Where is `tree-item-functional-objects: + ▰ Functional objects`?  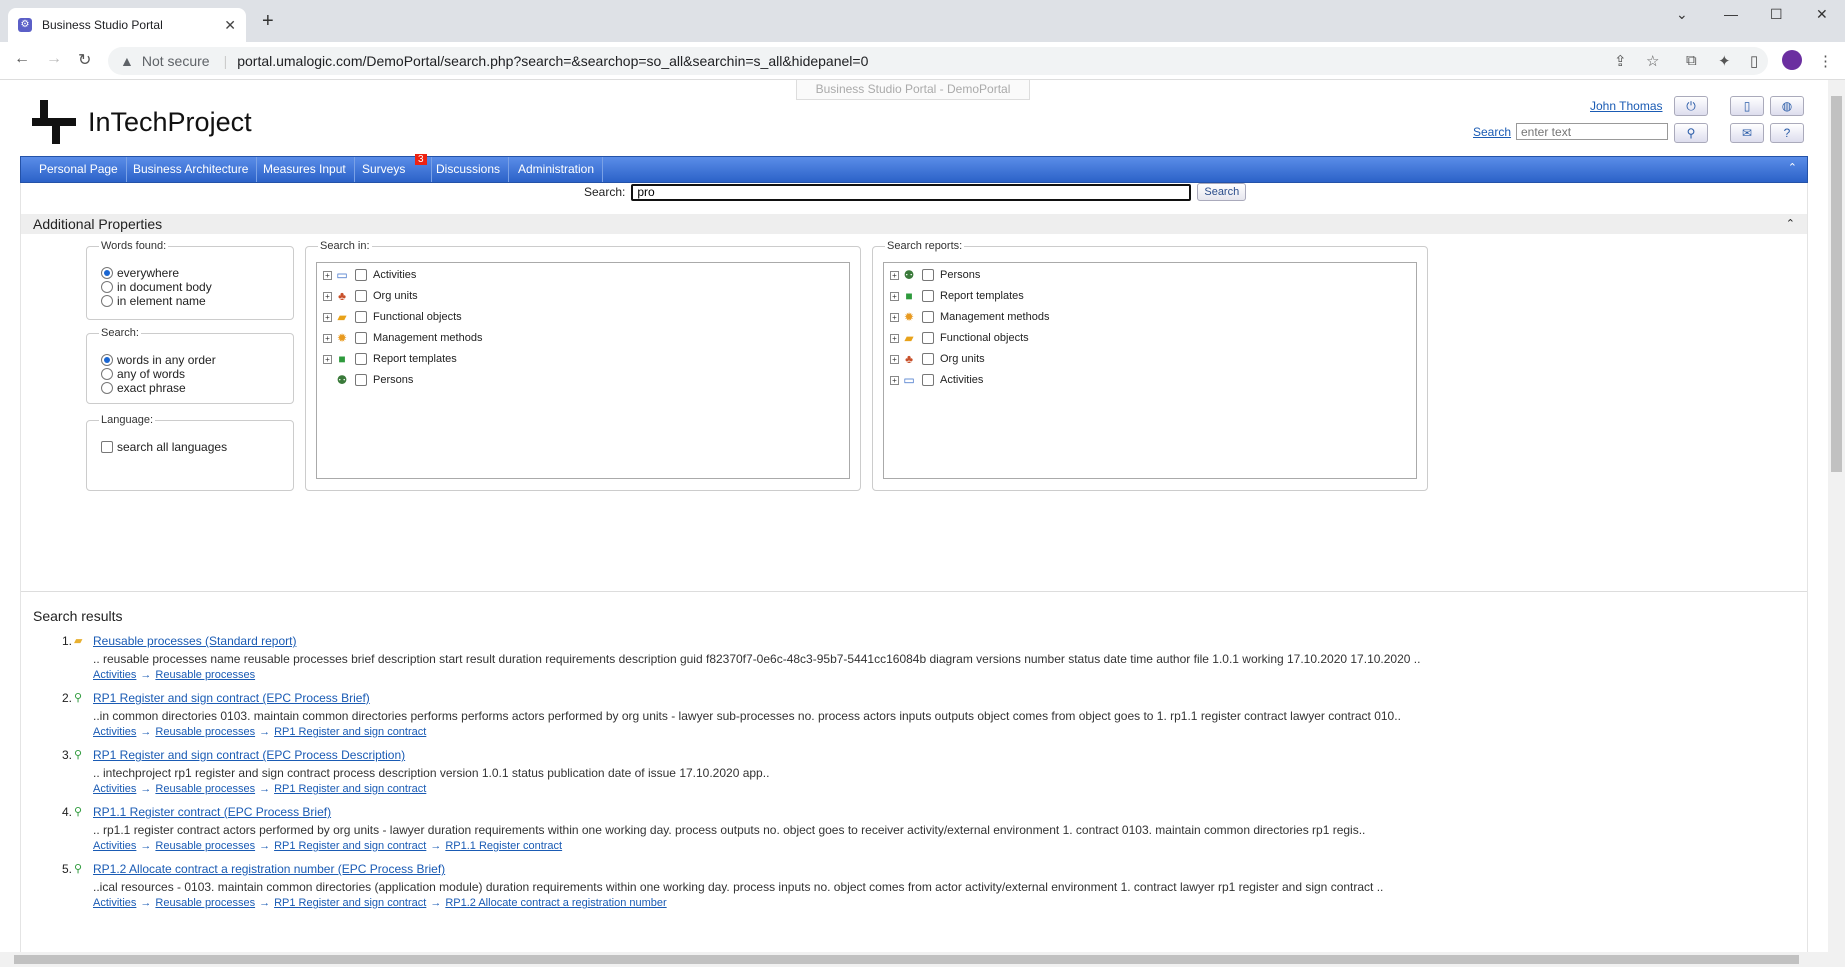
tree-item-functional-objects: + ▰ Functional objects is located at coordinates (392, 317).